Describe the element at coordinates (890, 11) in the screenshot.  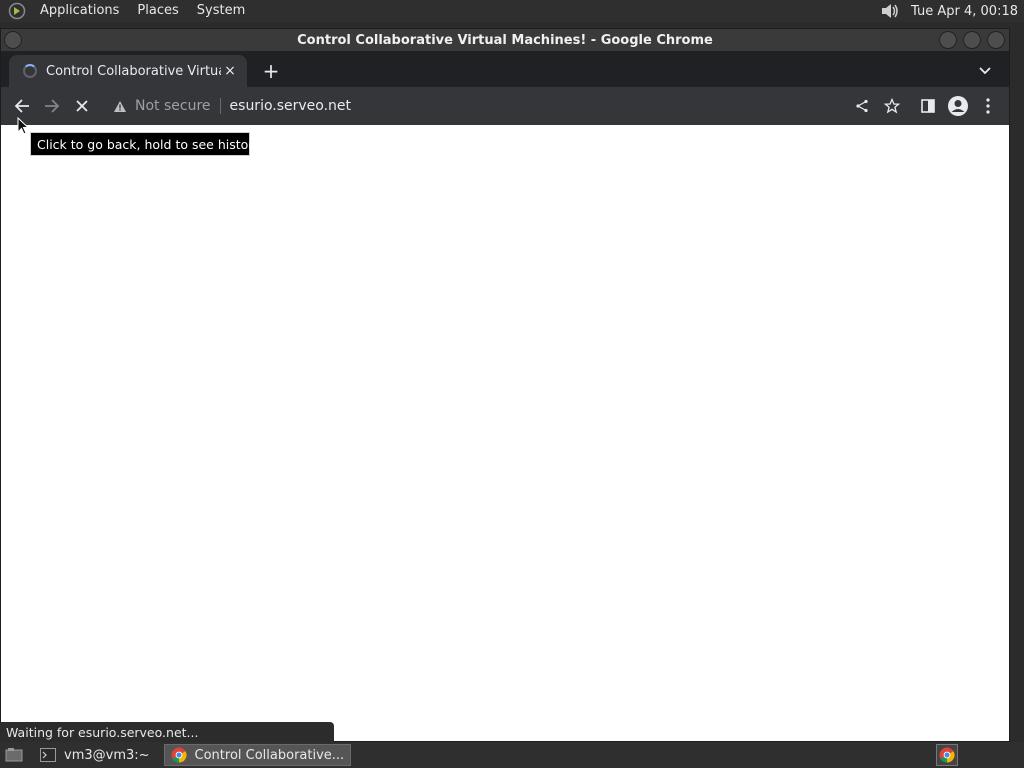
I see `volume-icon` at that location.